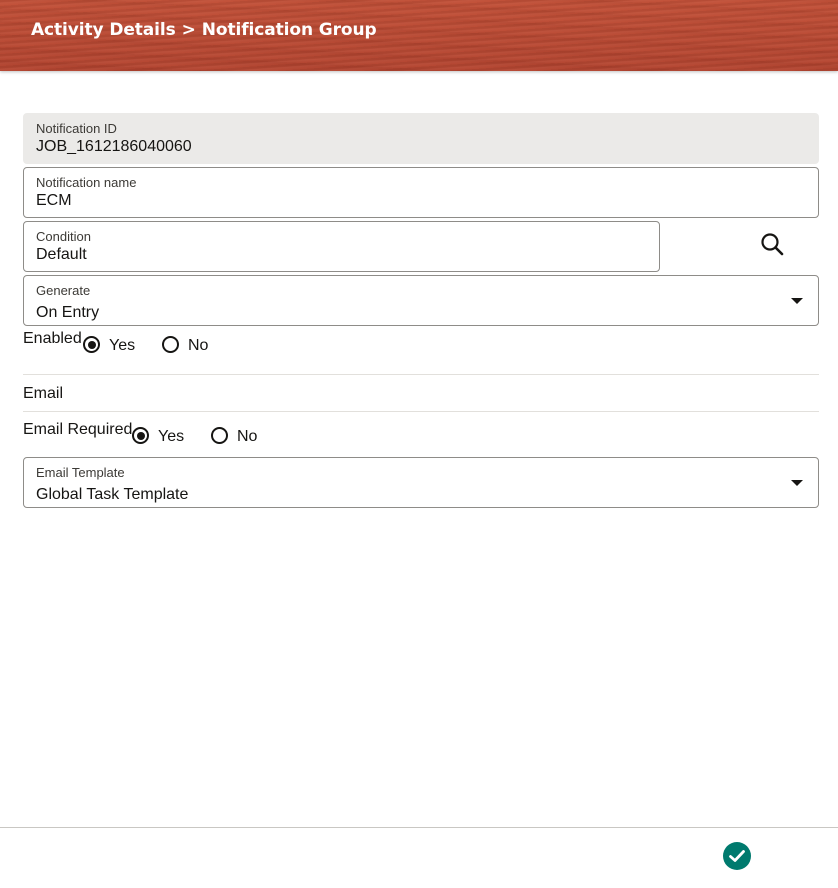  I want to click on enabled-no-label: No, so click(198, 346).